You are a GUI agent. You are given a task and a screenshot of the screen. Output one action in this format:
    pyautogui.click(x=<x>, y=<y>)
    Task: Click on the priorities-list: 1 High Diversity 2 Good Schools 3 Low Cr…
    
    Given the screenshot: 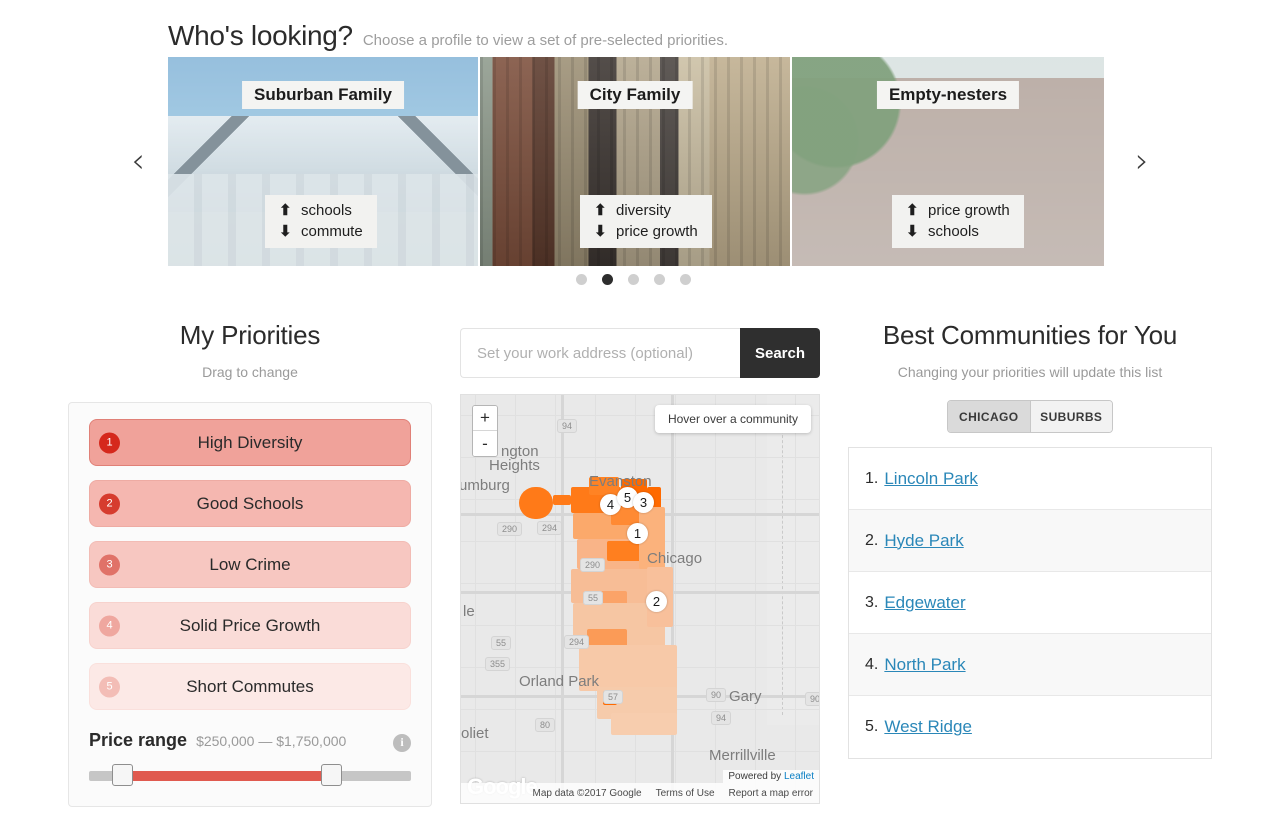 What is the action you would take?
    pyautogui.click(x=250, y=604)
    